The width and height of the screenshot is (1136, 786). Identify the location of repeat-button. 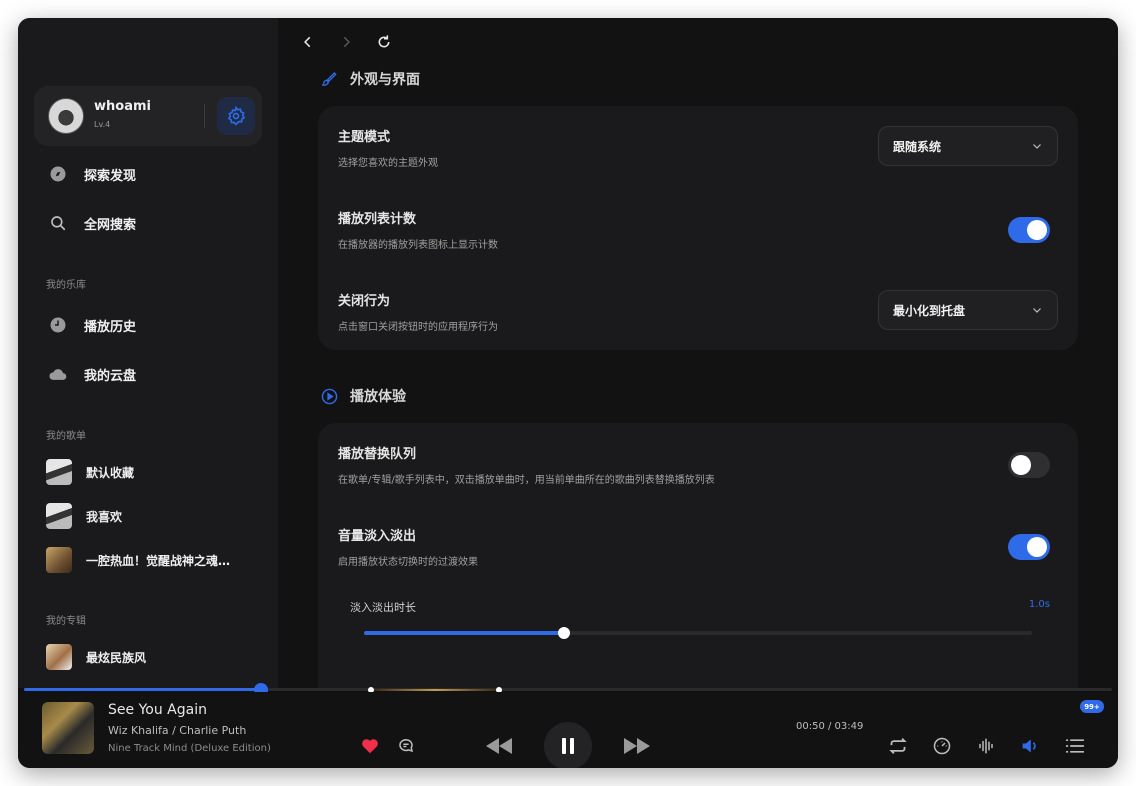
(898, 746).